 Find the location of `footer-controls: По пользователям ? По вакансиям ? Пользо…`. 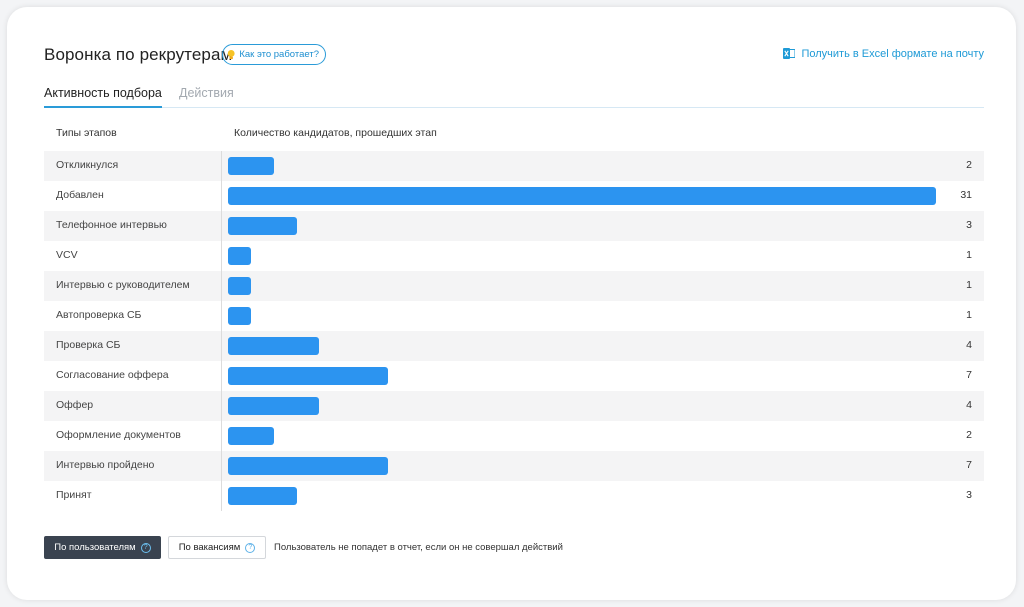

footer-controls: По пользователям ? По вакансиям ? Пользо… is located at coordinates (303, 547).